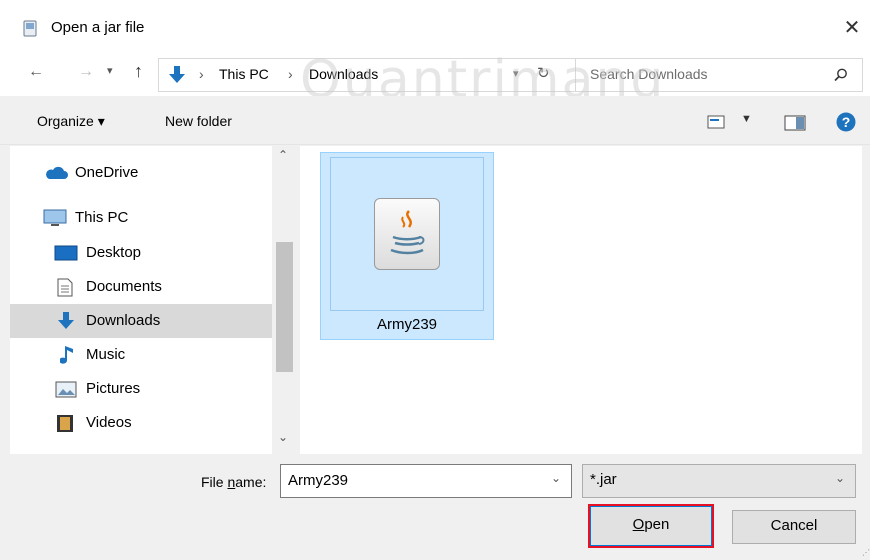  Describe the element at coordinates (113, 388) in the screenshot. I see `nav-item-label: Pictures` at that location.